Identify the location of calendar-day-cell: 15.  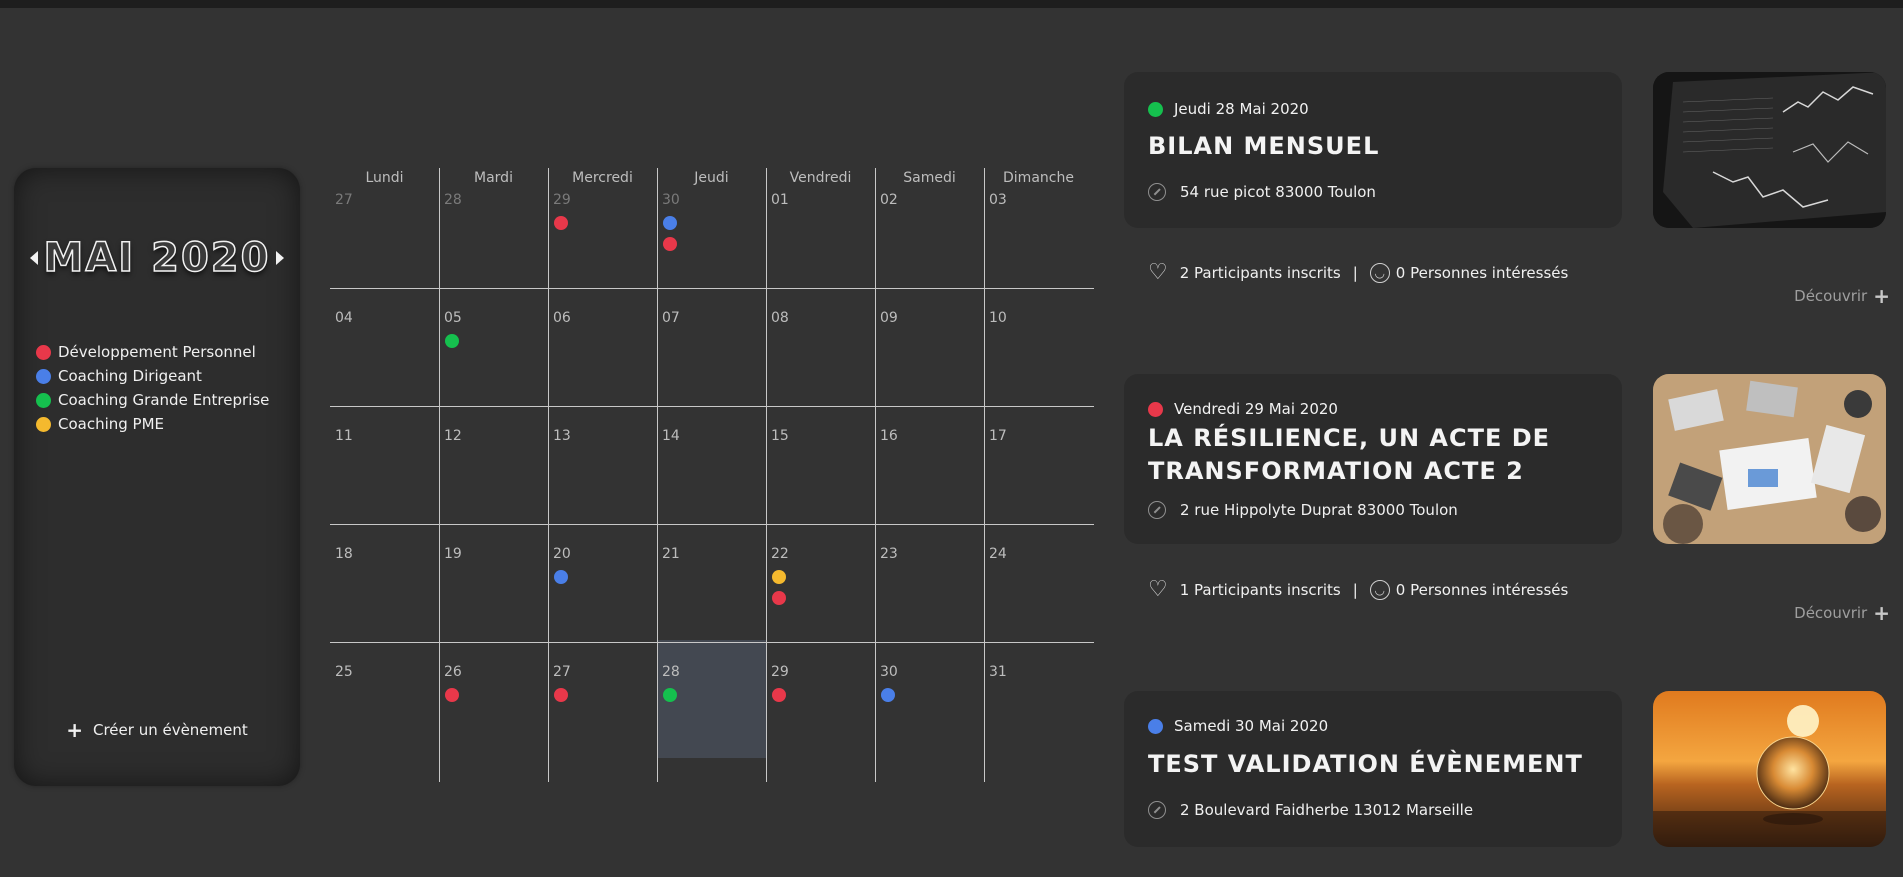
(820, 463).